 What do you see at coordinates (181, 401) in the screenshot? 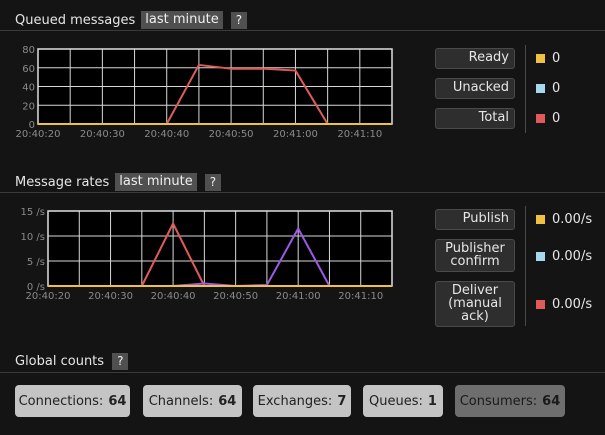
I see `channels-label: Channels:` at bounding box center [181, 401].